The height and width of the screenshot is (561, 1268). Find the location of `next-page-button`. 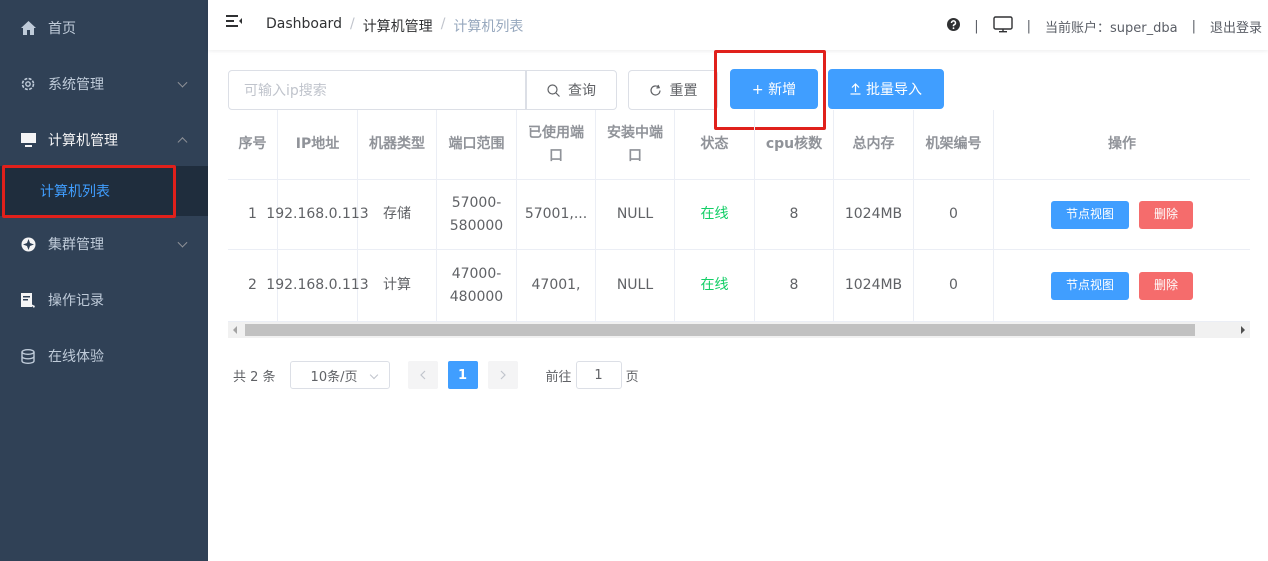

next-page-button is located at coordinates (502, 375).